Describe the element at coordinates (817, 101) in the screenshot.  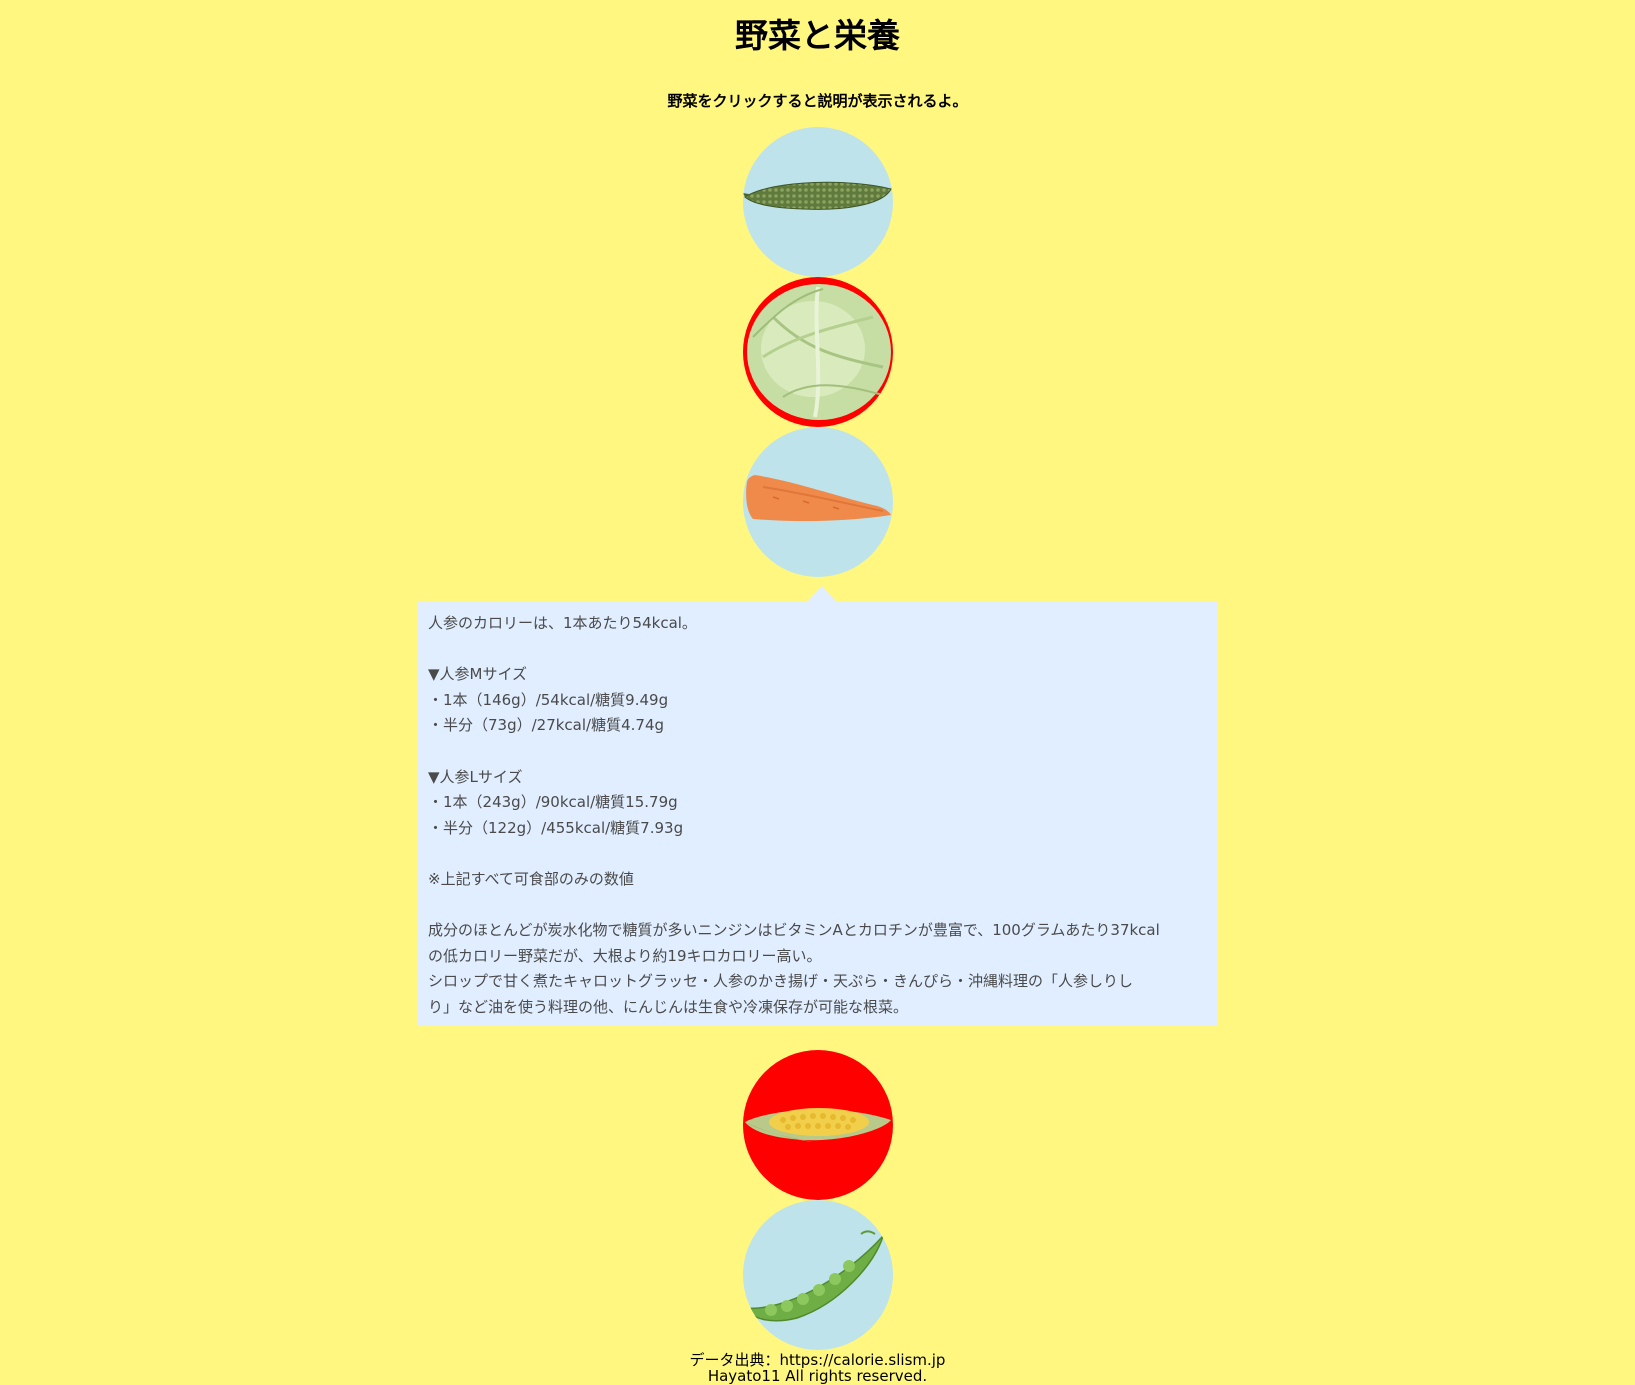
I see `page-subtitle: 野菜をクリックすると説明が表示されるよ。` at that location.